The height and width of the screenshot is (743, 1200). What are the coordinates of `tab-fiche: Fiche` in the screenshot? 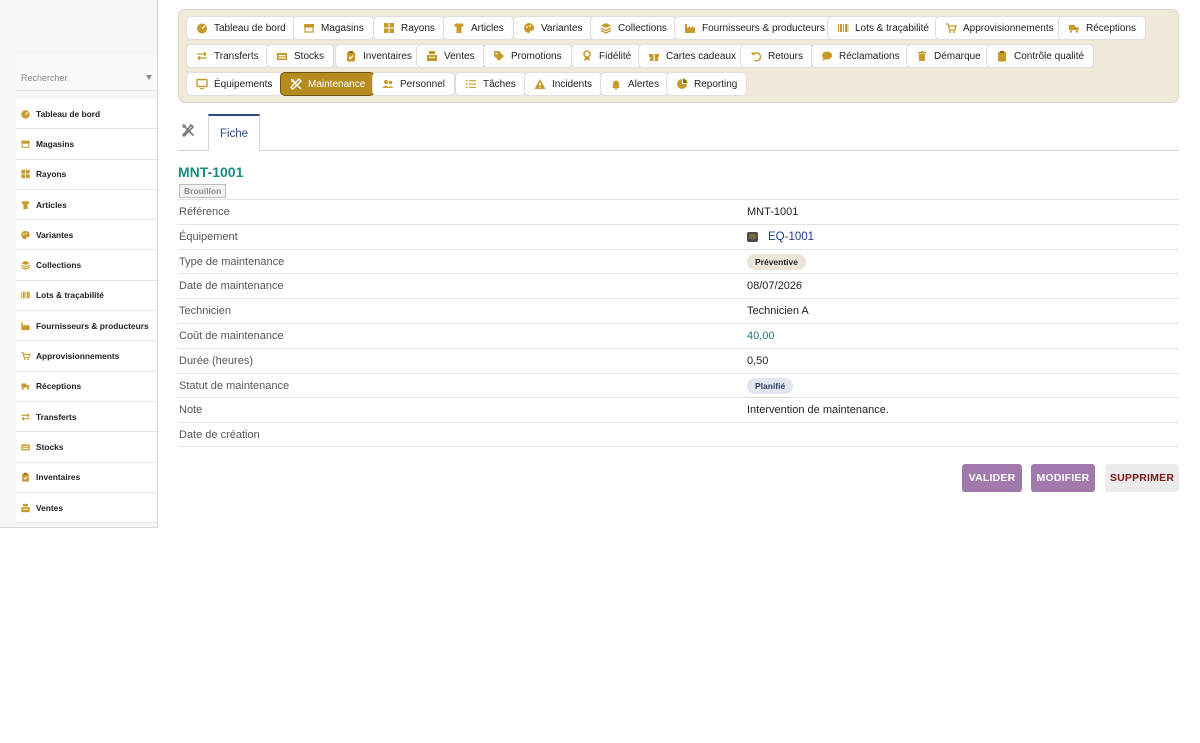 It's located at (234, 132).